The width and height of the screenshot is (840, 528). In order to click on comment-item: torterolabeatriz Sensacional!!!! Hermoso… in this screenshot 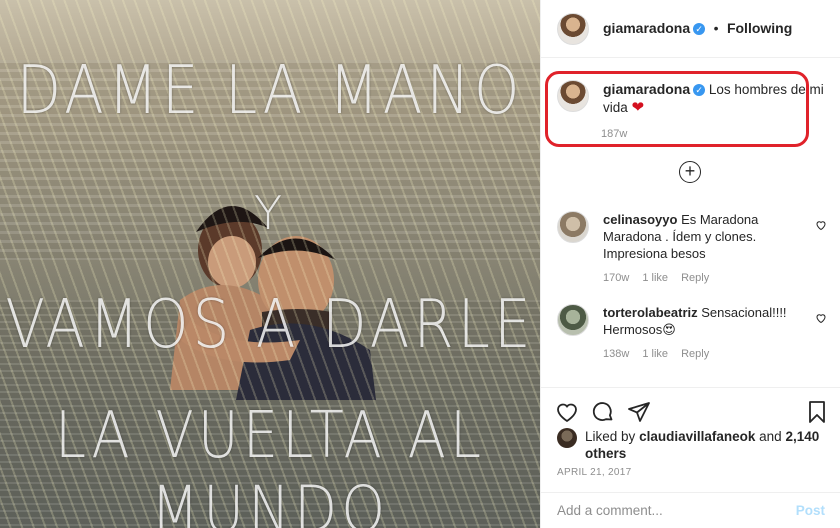, I will do `click(692, 332)`.